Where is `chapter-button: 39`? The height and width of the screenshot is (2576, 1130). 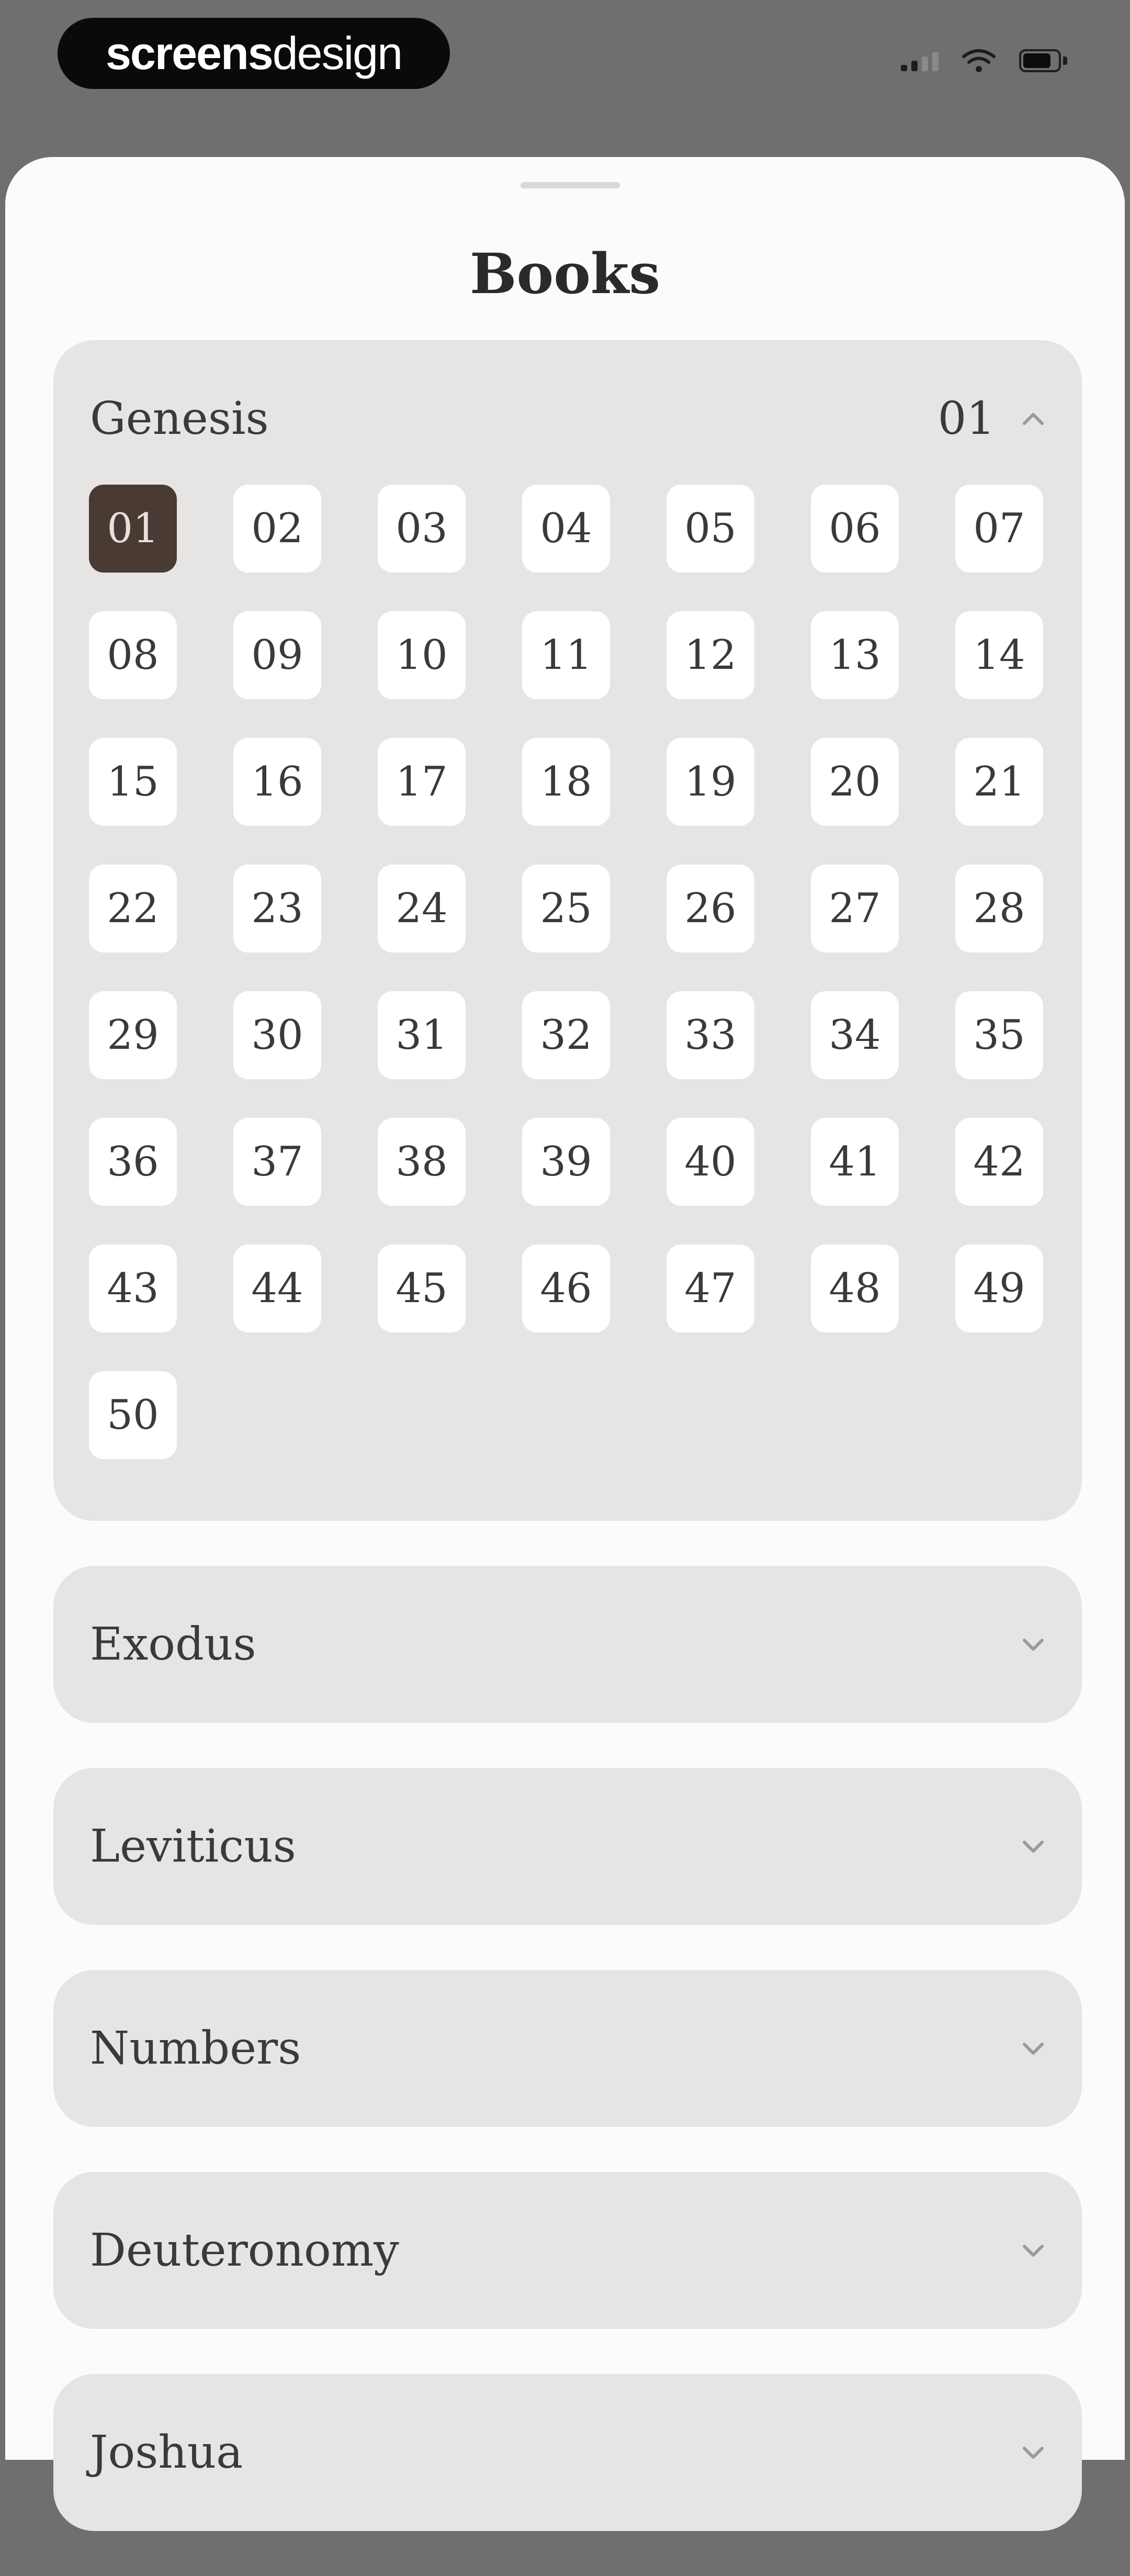
chapter-button: 39 is located at coordinates (566, 1162).